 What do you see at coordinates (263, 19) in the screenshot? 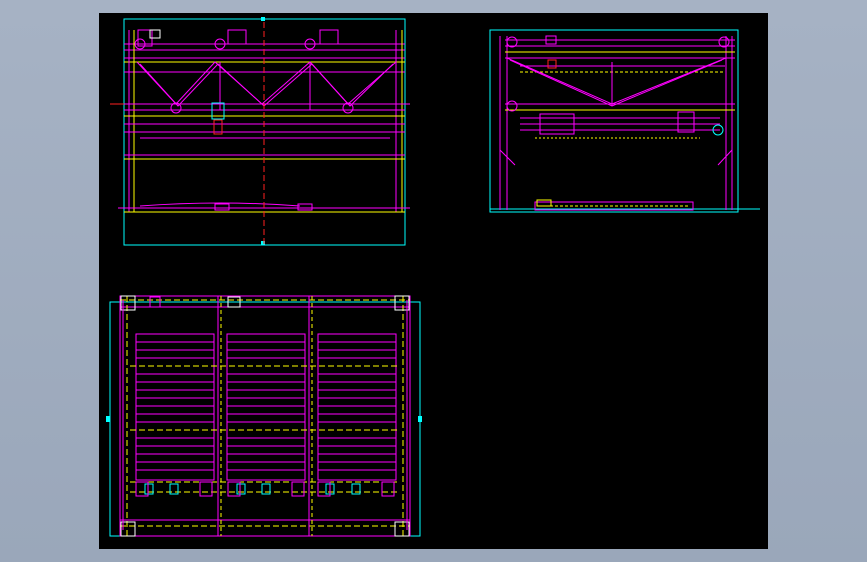
I see `front-frame-grip-top` at bounding box center [263, 19].